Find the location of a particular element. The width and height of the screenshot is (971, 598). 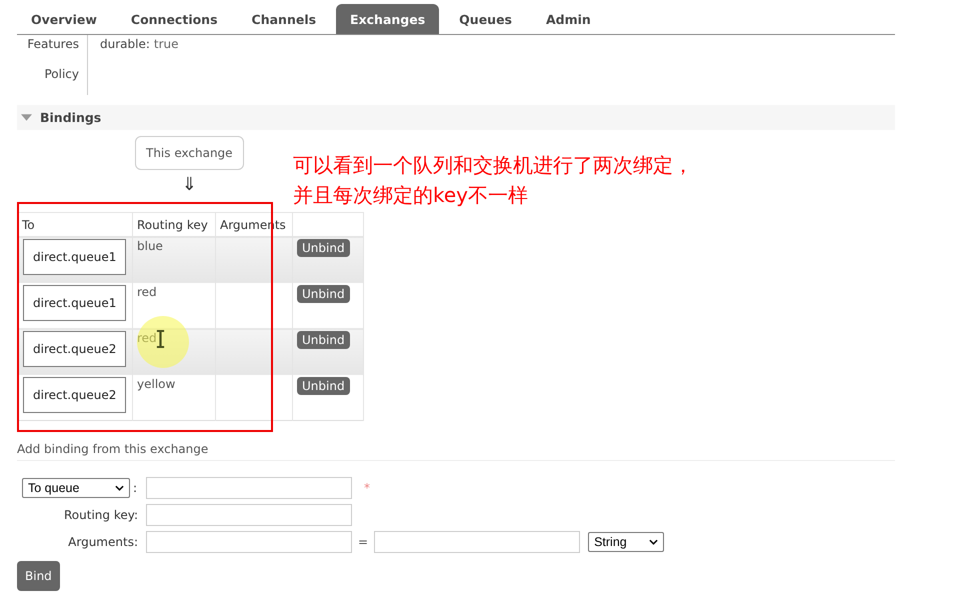

routing-key: yellow is located at coordinates (156, 384).